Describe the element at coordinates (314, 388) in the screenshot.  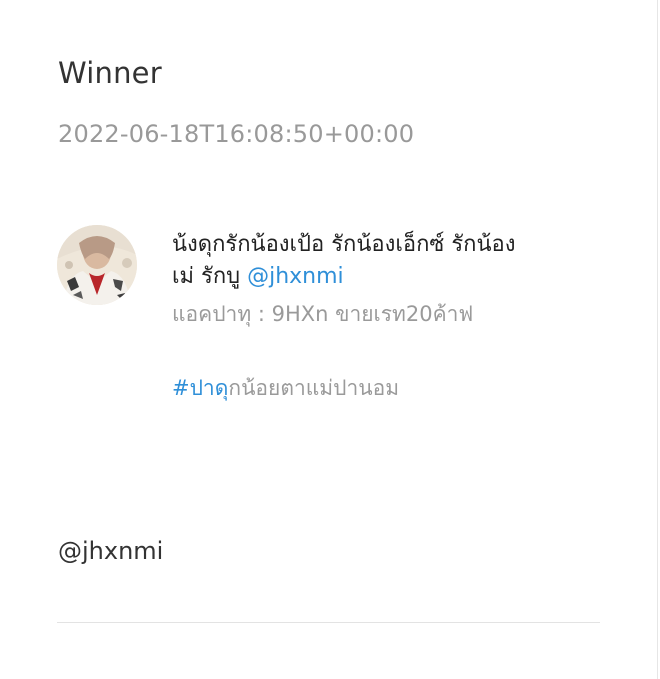
I see `hashtag-suffix: กน้อยตาแม่ปานอม` at that location.